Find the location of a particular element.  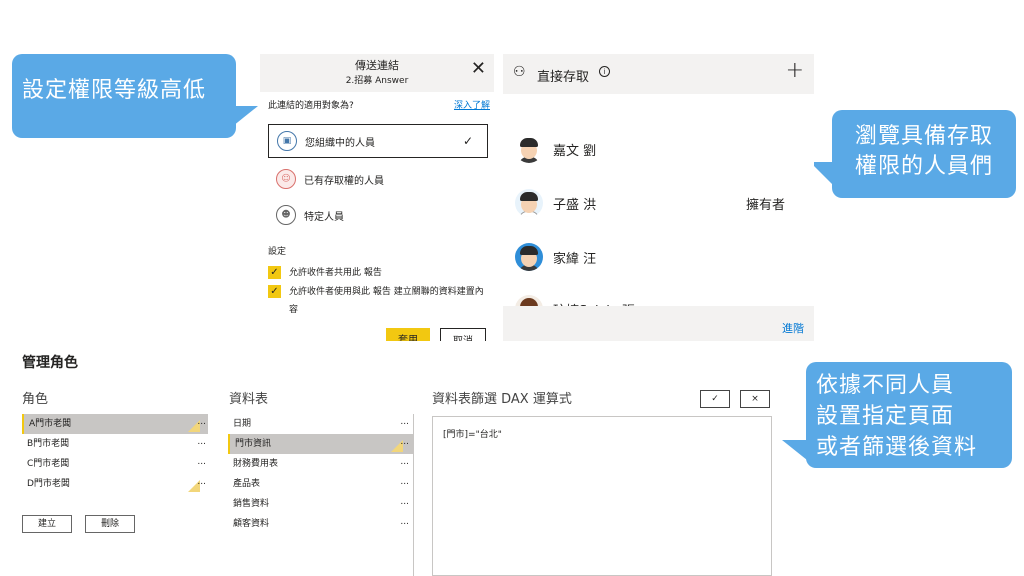

checkbox-row-allow-build: ✓ 允許收件者使用與此 報告 建立關聯的資料建置內容 is located at coordinates (380, 301).